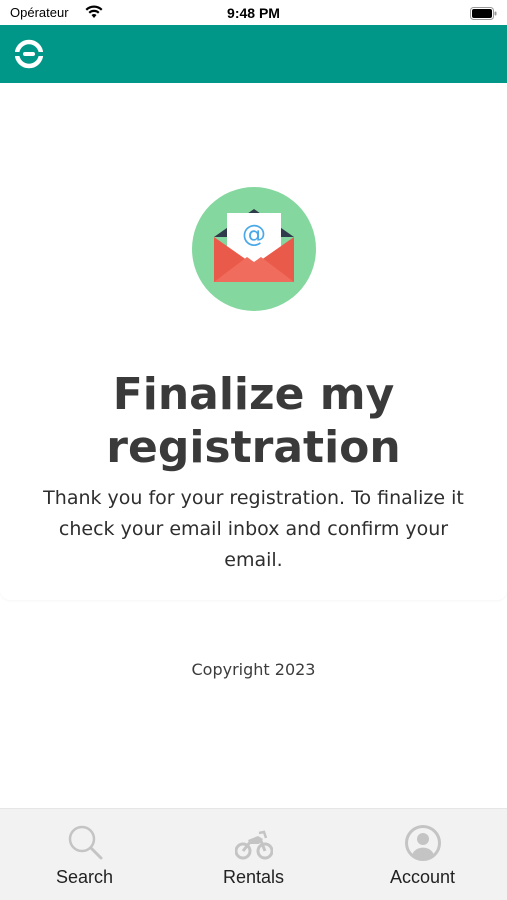 This screenshot has width=507, height=900. Describe the element at coordinates (422, 843) in the screenshot. I see `account-icon` at that location.